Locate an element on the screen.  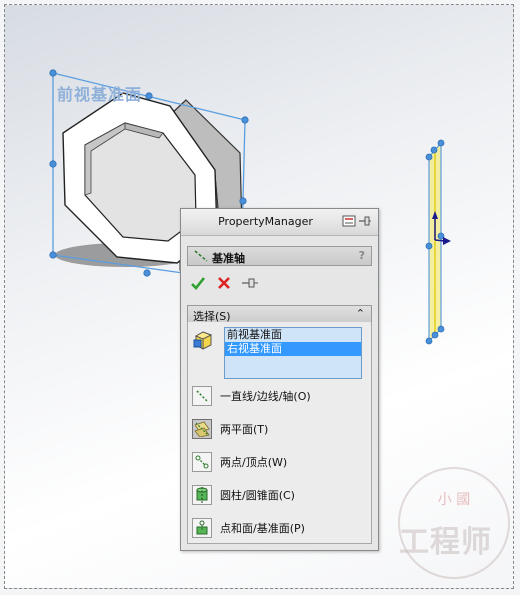
two-planes-icon is located at coordinates (202, 429).